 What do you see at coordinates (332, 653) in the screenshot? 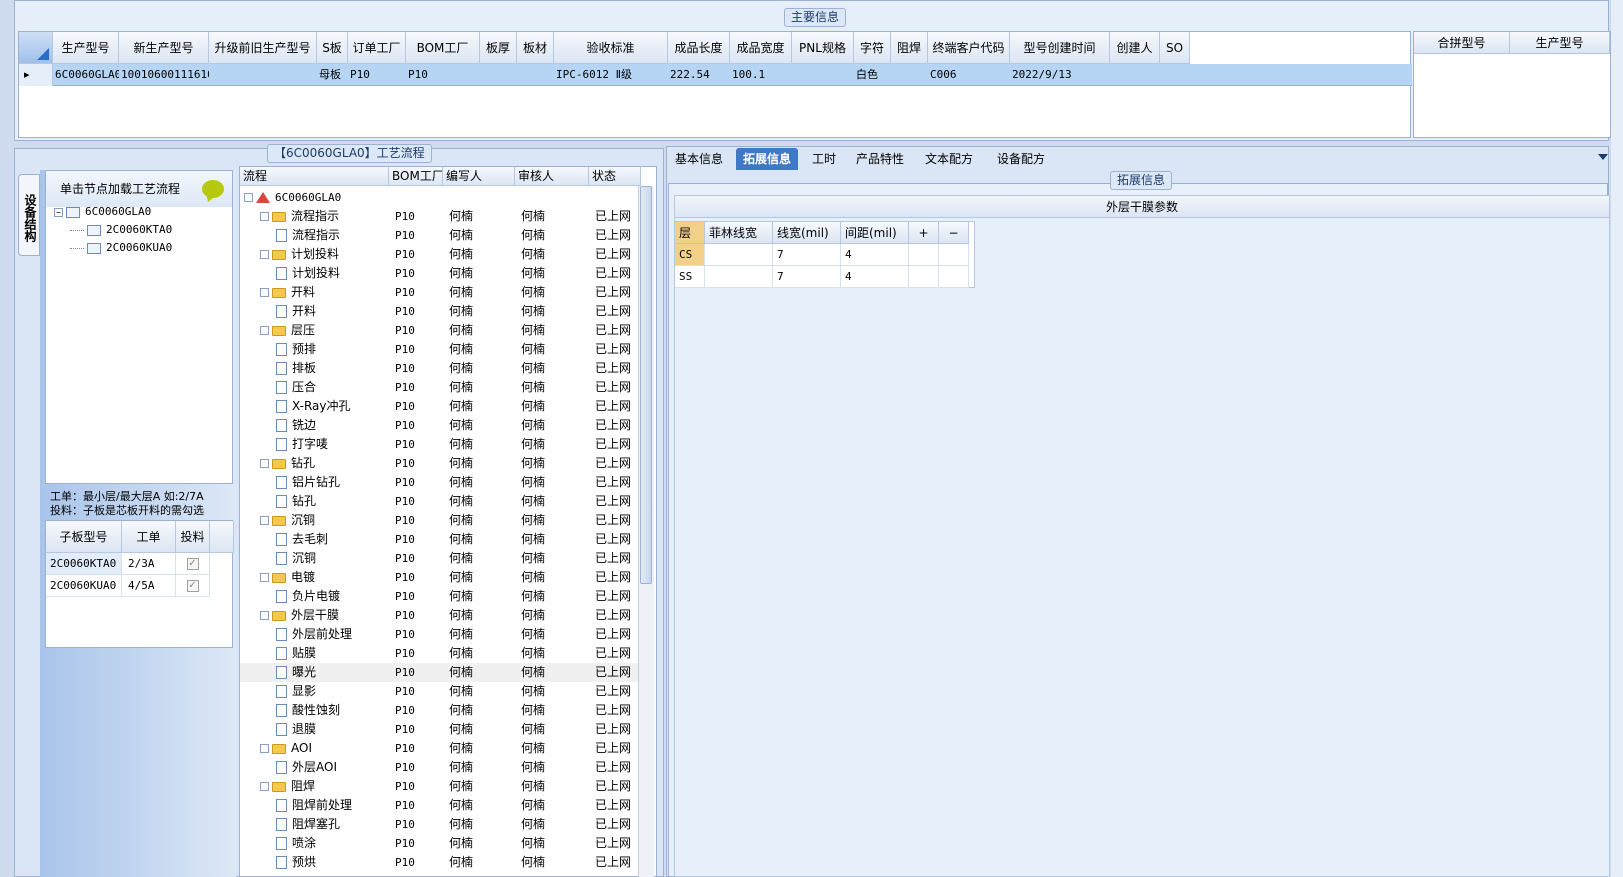
I see `process-name-cell: 贴膜` at bounding box center [332, 653].